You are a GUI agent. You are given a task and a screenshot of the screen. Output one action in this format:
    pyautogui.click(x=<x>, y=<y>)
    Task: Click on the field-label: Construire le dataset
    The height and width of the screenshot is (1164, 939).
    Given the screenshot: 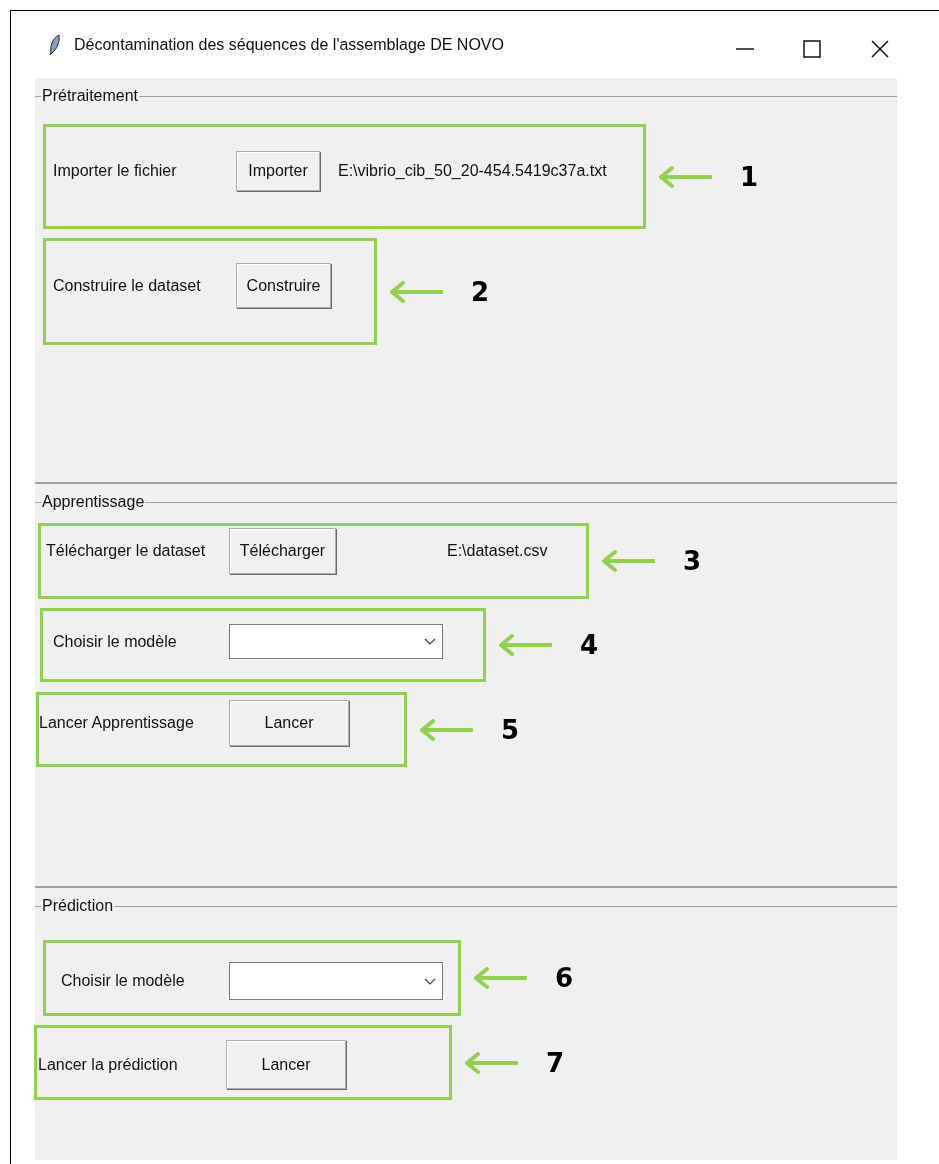 What is the action you would take?
    pyautogui.click(x=127, y=285)
    